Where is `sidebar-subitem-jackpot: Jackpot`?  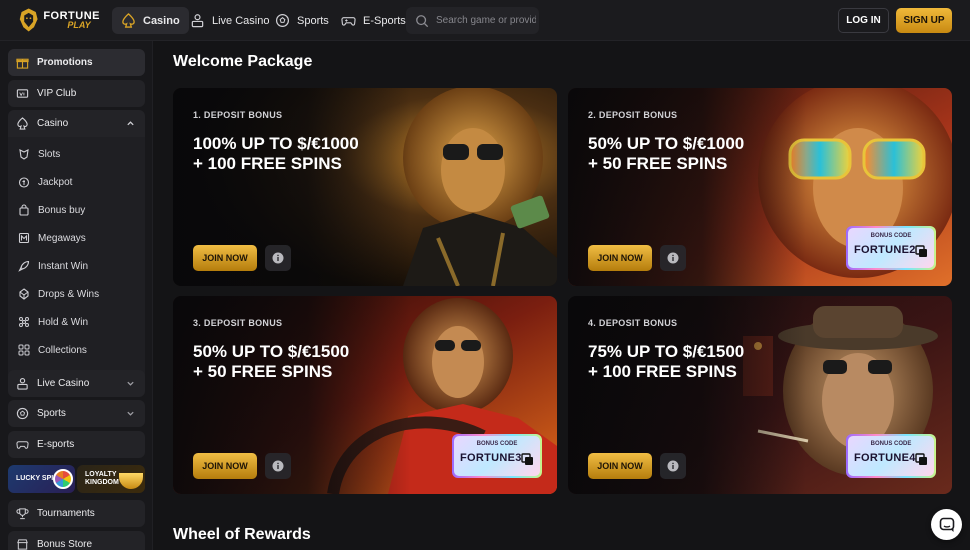
sidebar-subitem-jackpot: Jackpot is located at coordinates (45, 182).